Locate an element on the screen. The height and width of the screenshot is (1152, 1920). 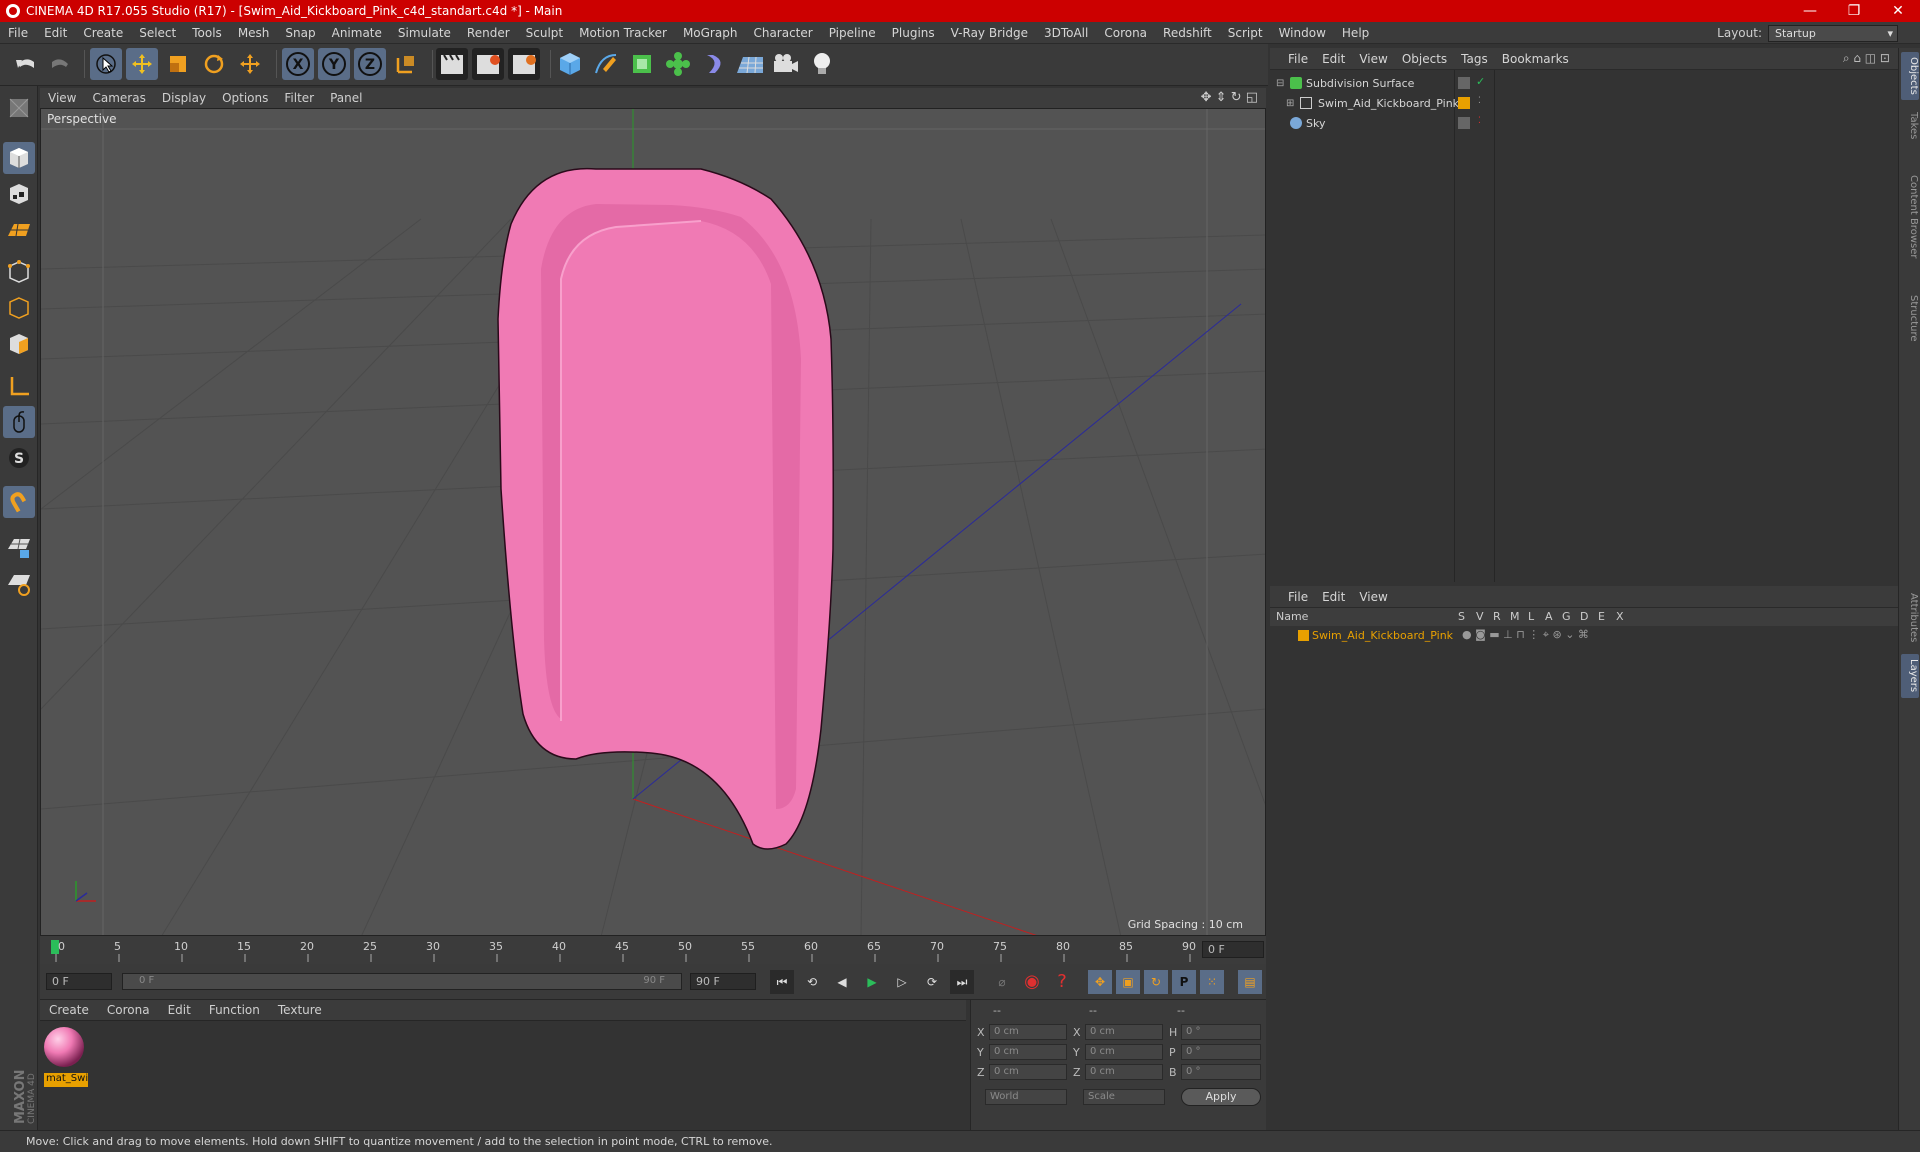
rotation-p-field: 0 ° is located at coordinates (1221, 1052).